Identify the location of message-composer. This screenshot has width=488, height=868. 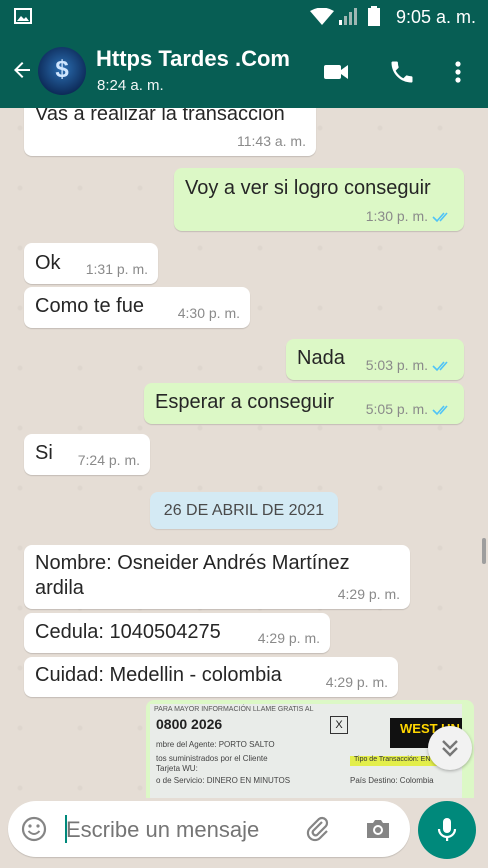
(209, 829).